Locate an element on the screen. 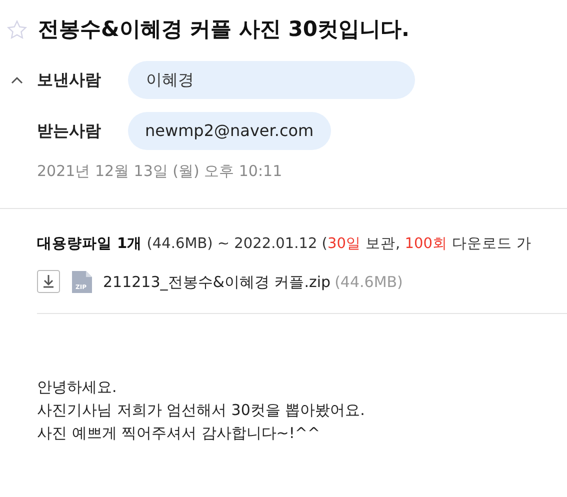  sender-label: 보낸사람 is located at coordinates (69, 79).